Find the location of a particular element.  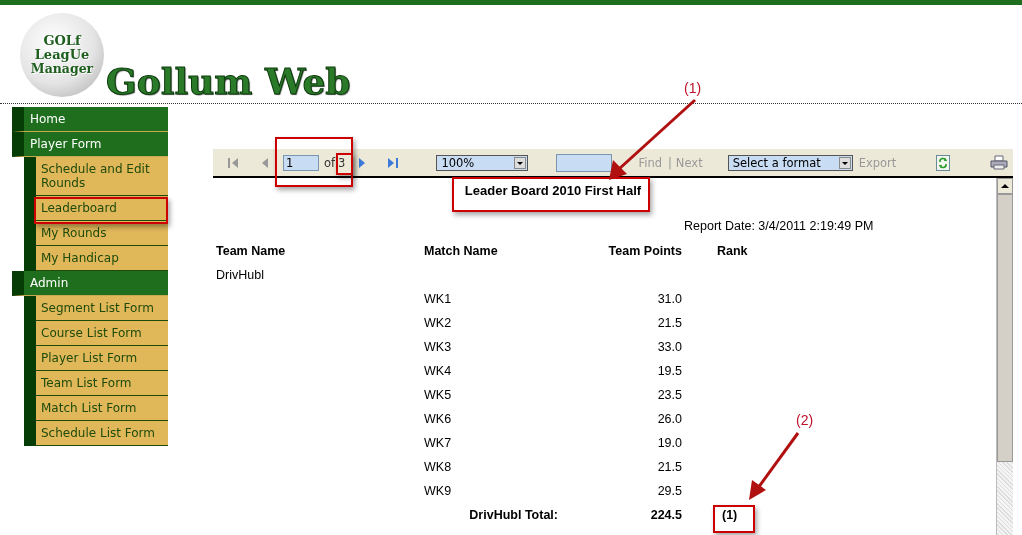

table-cell-text: WK7 is located at coordinates (438, 443).